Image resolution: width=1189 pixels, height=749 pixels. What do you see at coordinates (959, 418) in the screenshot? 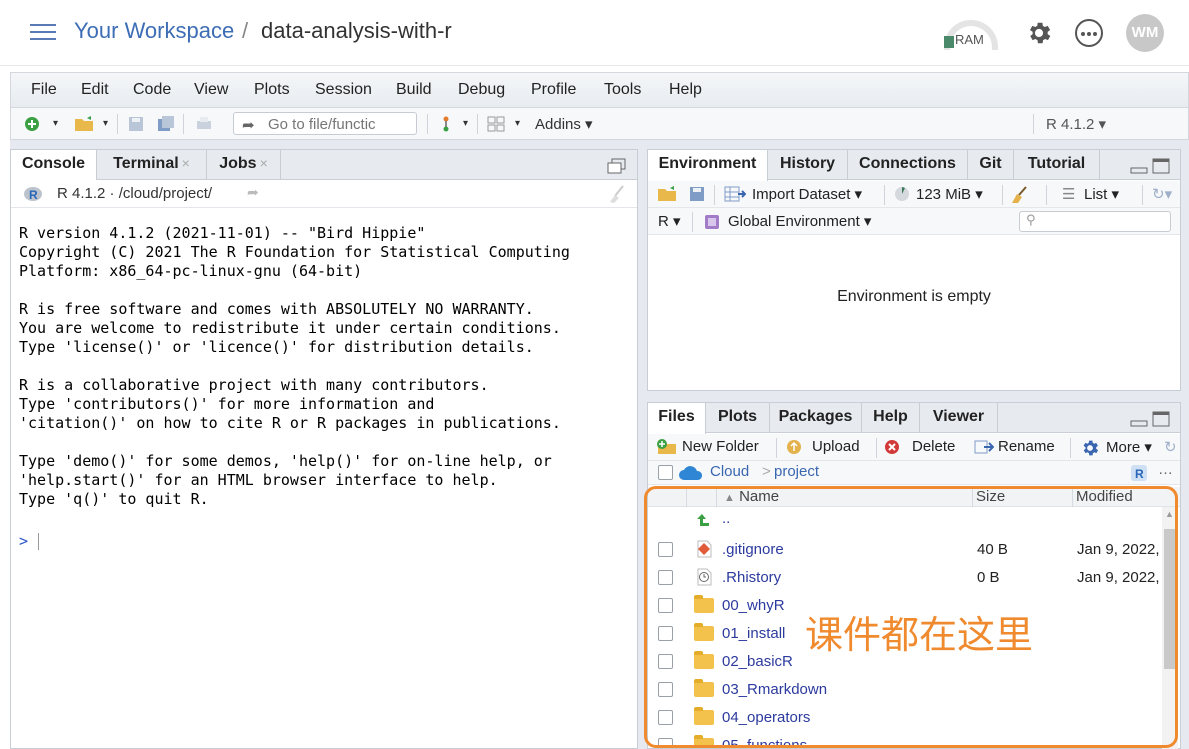
I see `tab-viewer: Viewer` at bounding box center [959, 418].